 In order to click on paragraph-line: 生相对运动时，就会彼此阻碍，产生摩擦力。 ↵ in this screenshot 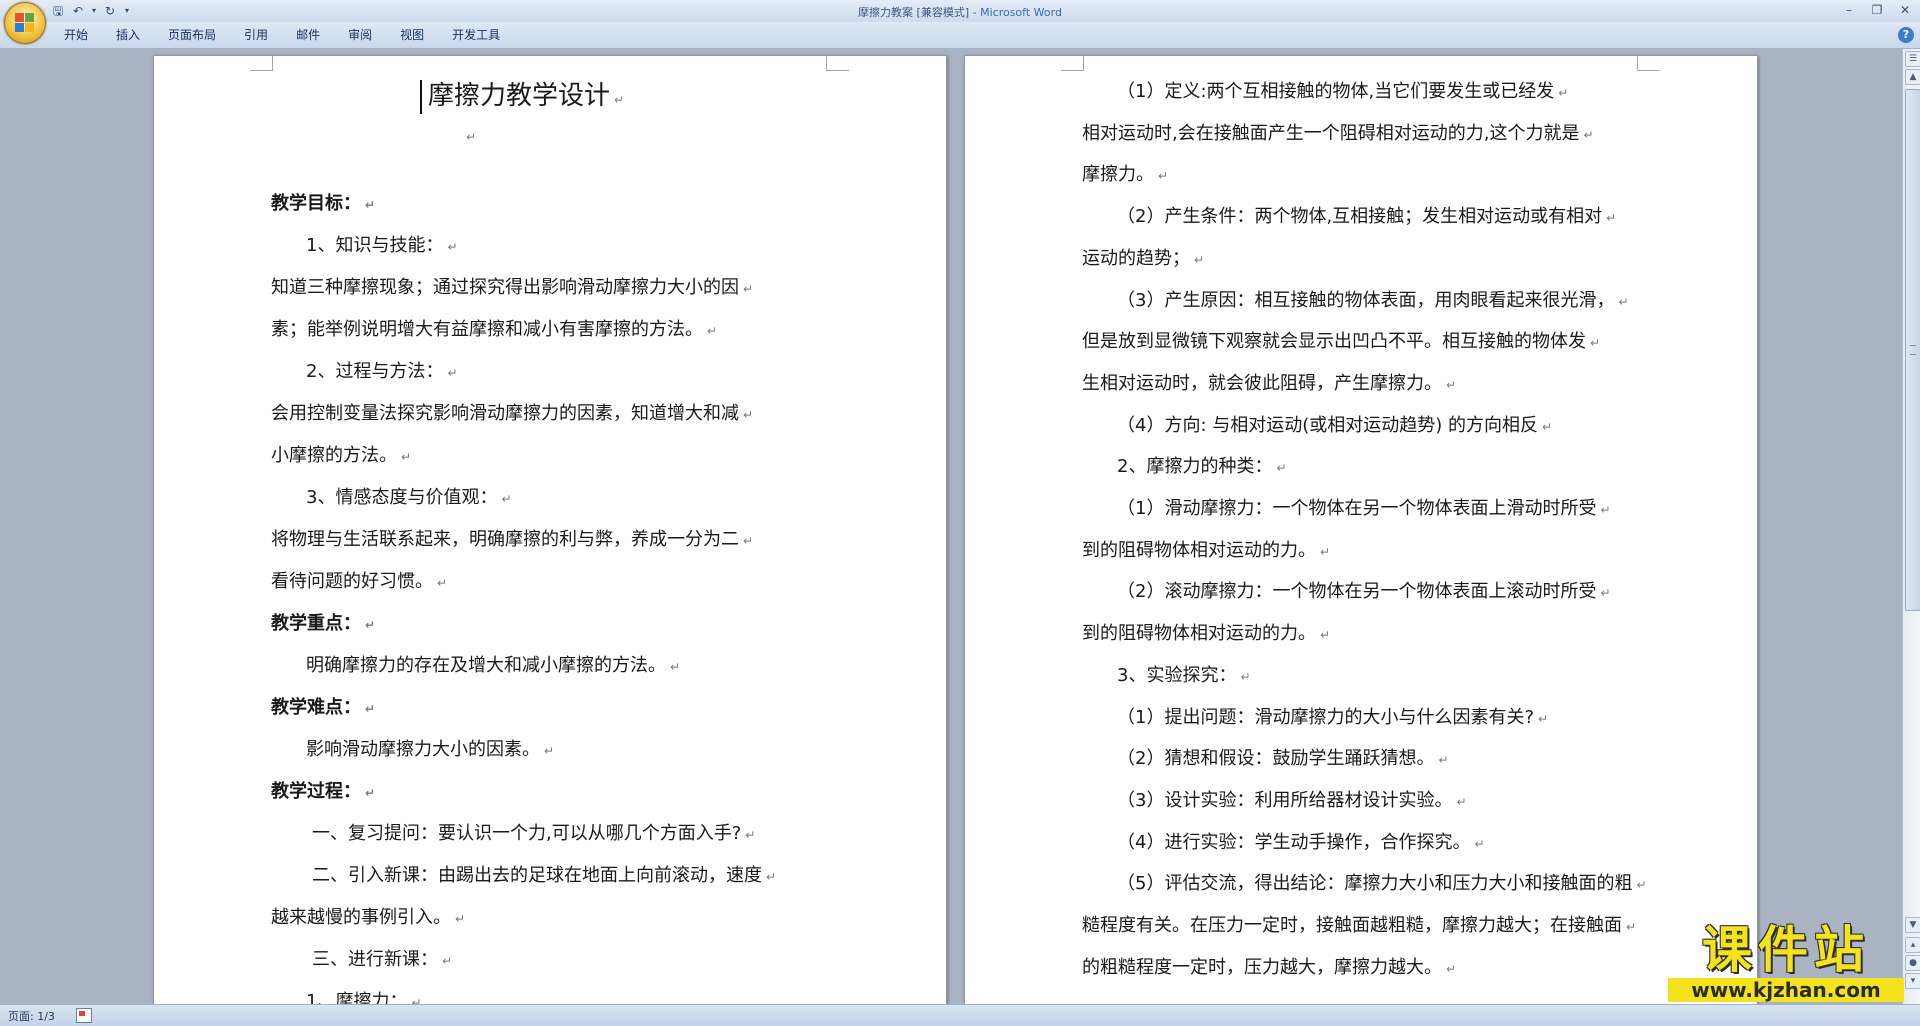, I will do `click(1269, 383)`.